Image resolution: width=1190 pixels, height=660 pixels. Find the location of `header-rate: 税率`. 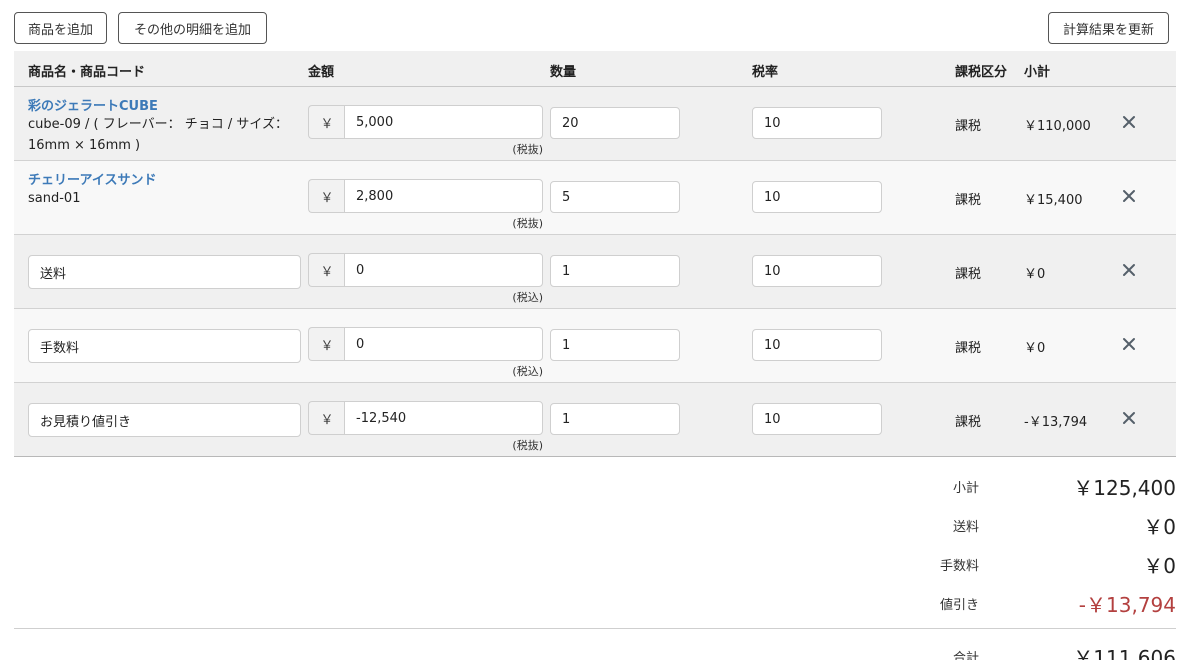

header-rate: 税率 is located at coordinates (765, 72).